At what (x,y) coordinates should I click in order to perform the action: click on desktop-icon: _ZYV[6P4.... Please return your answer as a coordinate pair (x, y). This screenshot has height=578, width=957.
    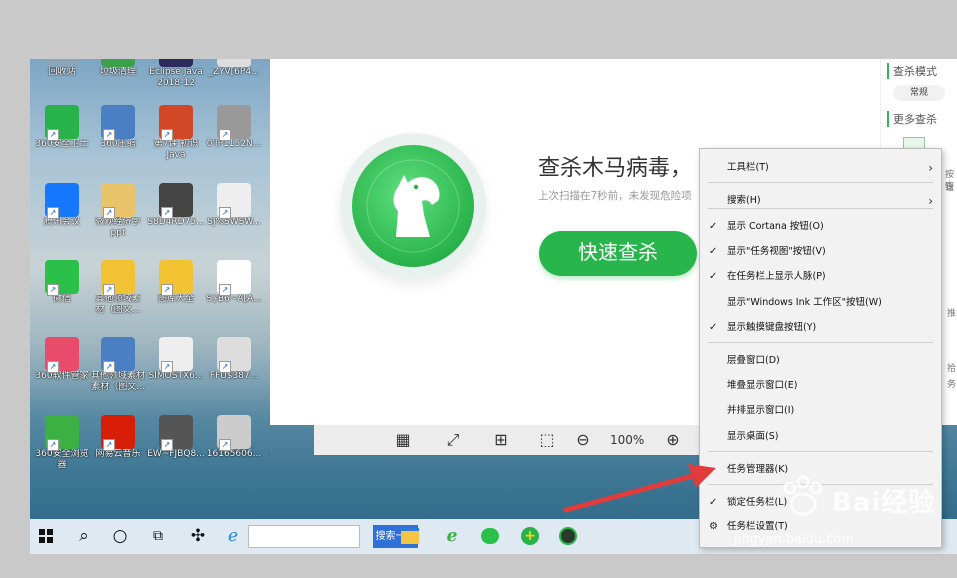
    Looking at the image, I should click on (234, 68).